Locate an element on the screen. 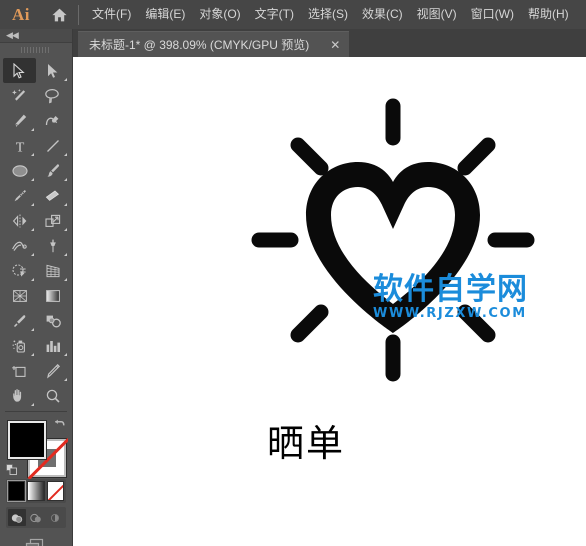 The width and height of the screenshot is (586, 546). document-tab: 未标题-1* @ 398.09% (CMYK/GPU 预览) ✕ is located at coordinates (214, 44).